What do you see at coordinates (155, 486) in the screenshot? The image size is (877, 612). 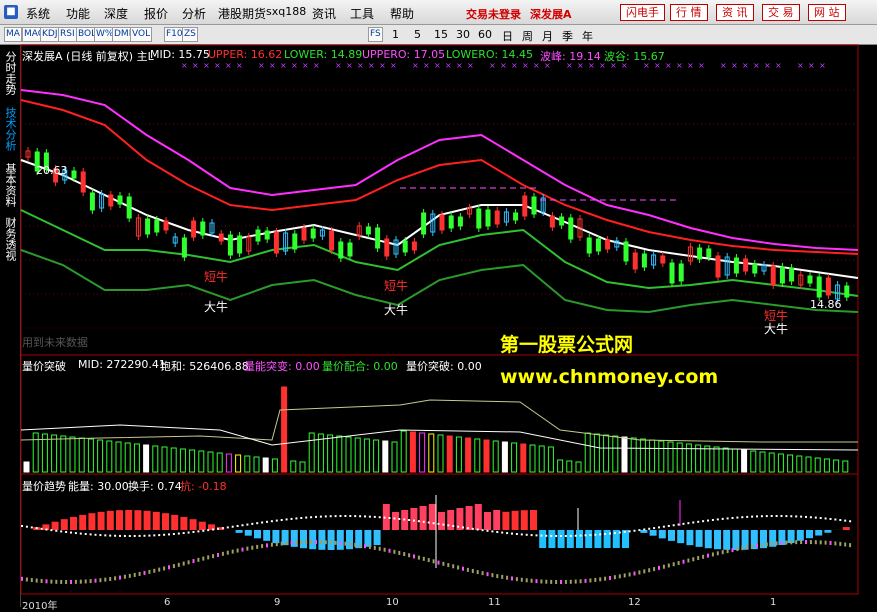 I see `trend-turnover: 换手: 0.74` at bounding box center [155, 486].